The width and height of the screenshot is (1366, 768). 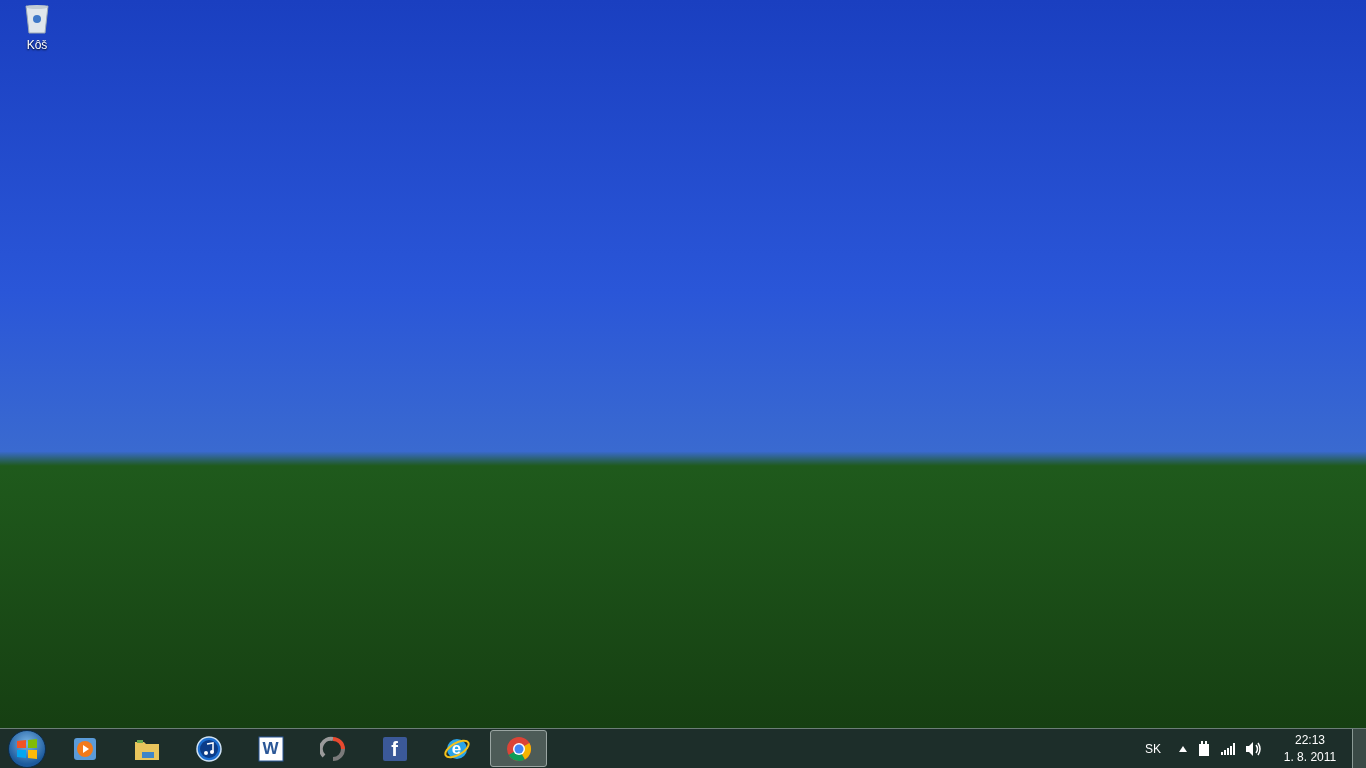 What do you see at coordinates (1254, 748) in the screenshot?
I see `speaker-icon` at bounding box center [1254, 748].